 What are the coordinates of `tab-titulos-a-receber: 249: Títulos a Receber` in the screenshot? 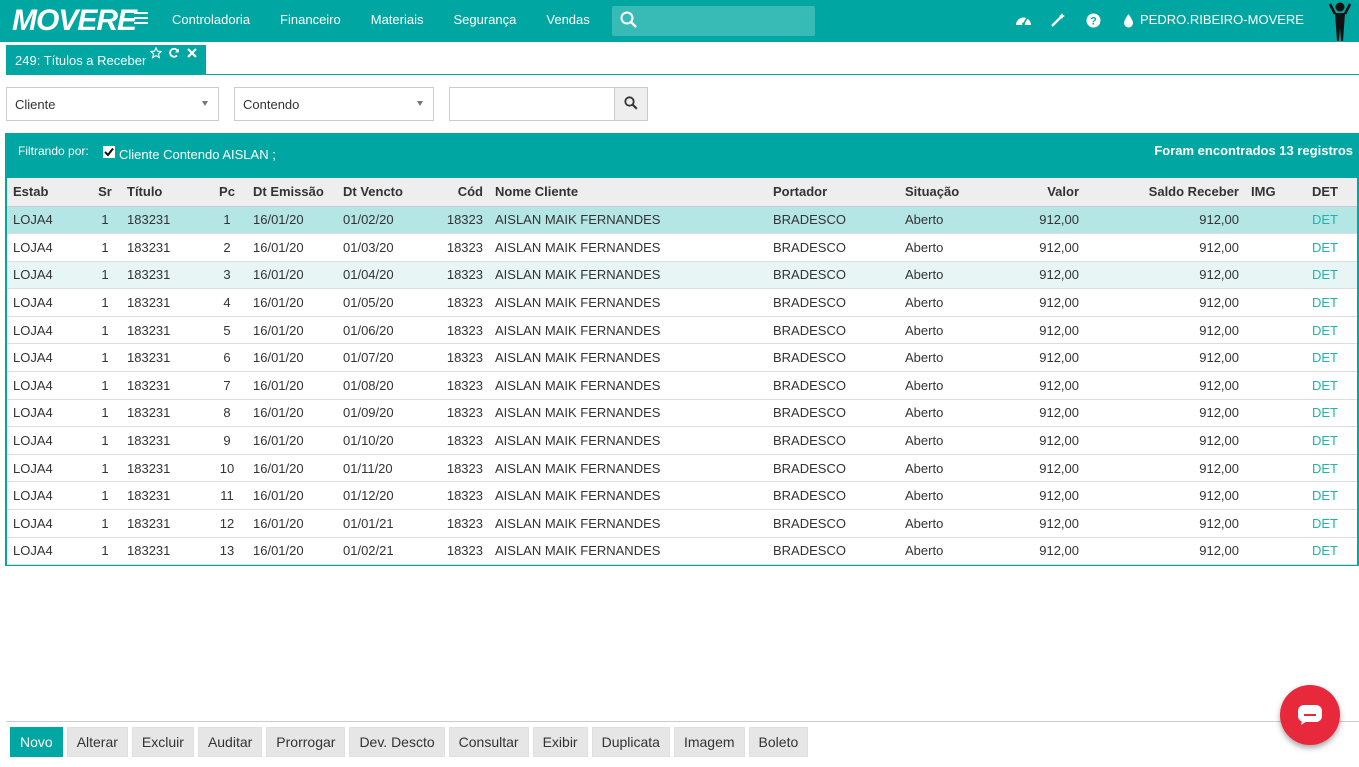 It's located at (106, 60).